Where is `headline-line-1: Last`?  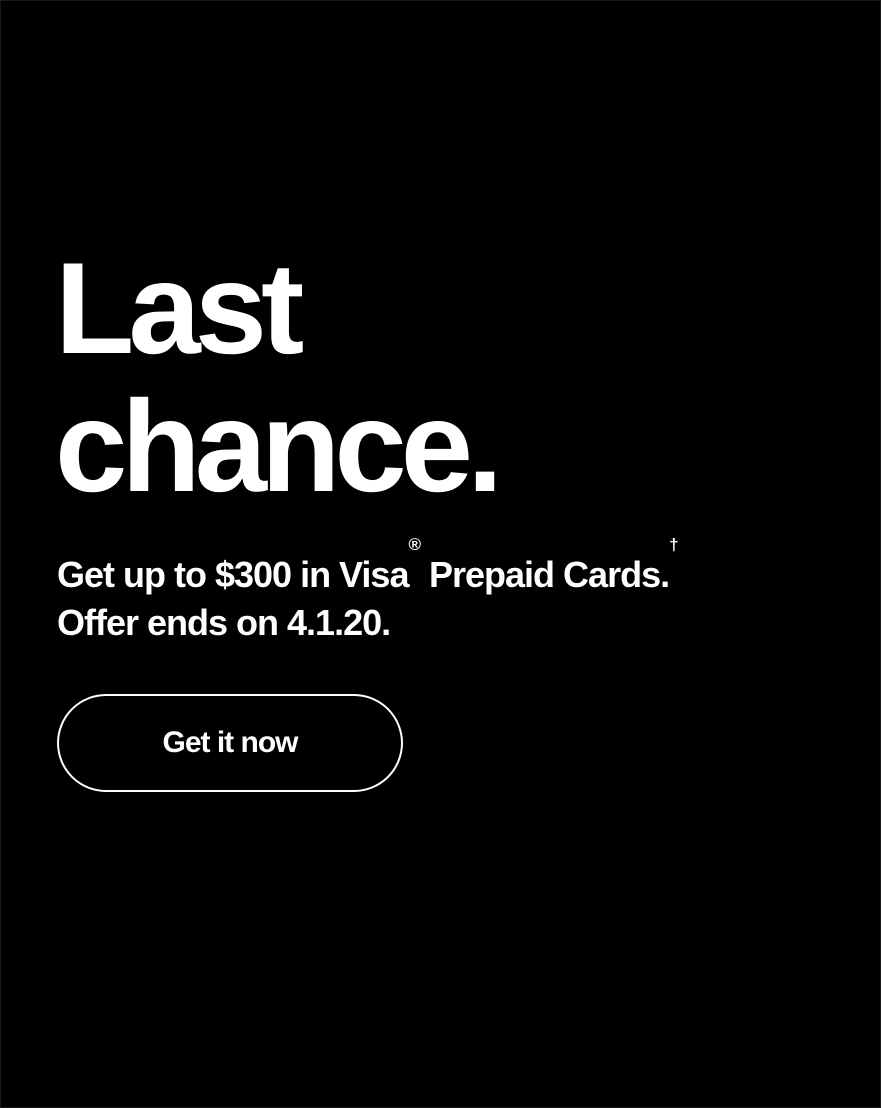 headline-line-1: Last is located at coordinates (179, 308).